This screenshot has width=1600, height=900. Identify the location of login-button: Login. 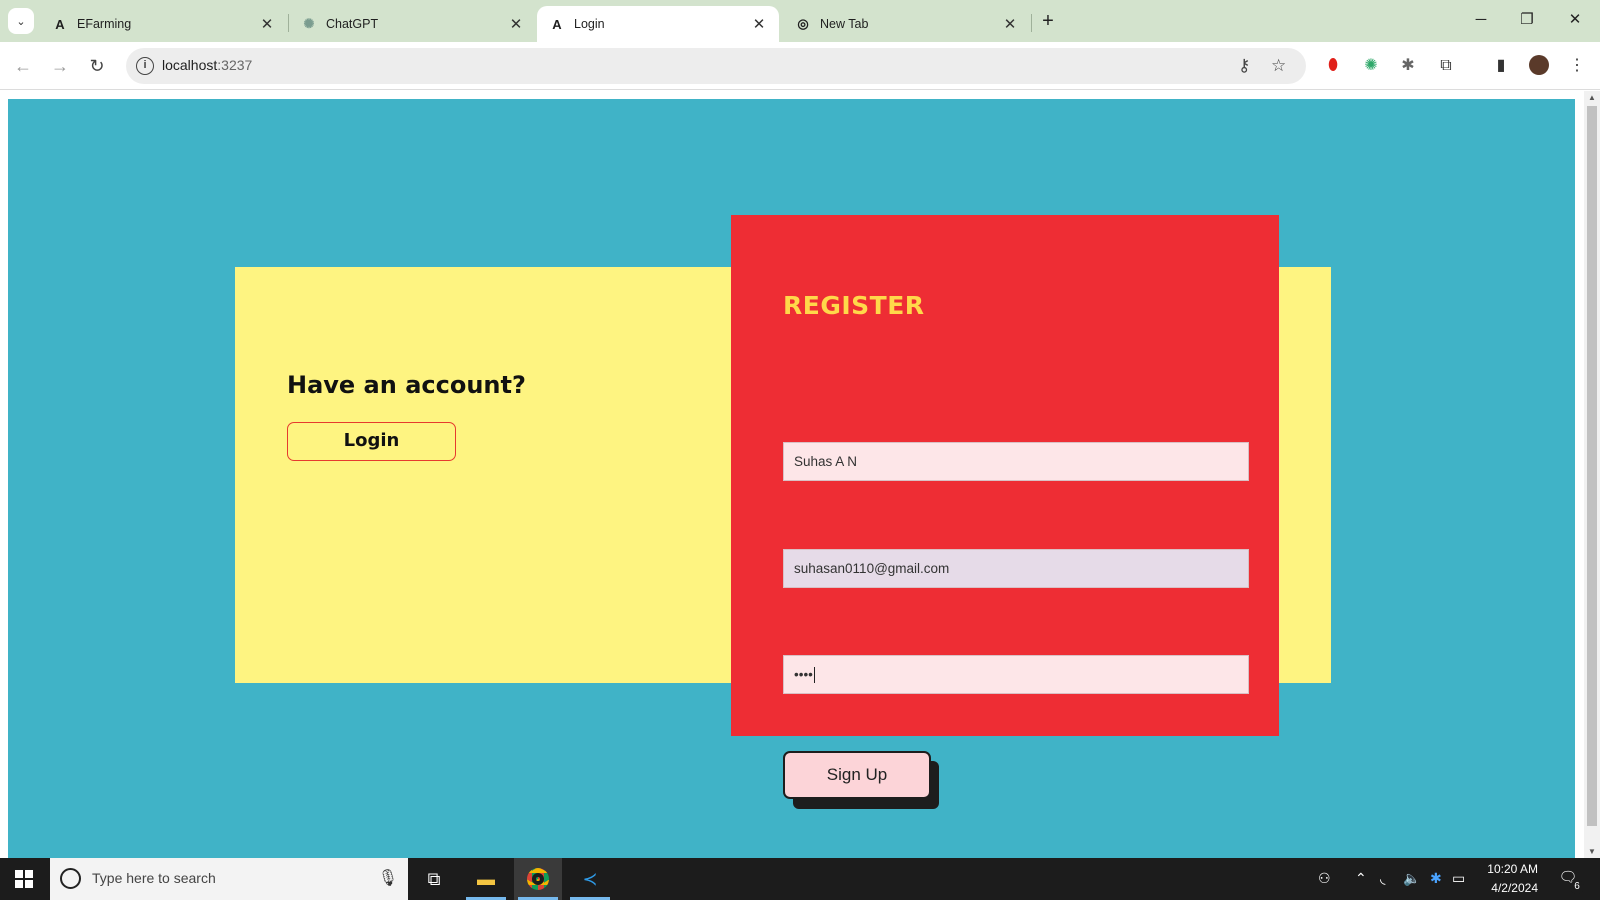
(371, 441).